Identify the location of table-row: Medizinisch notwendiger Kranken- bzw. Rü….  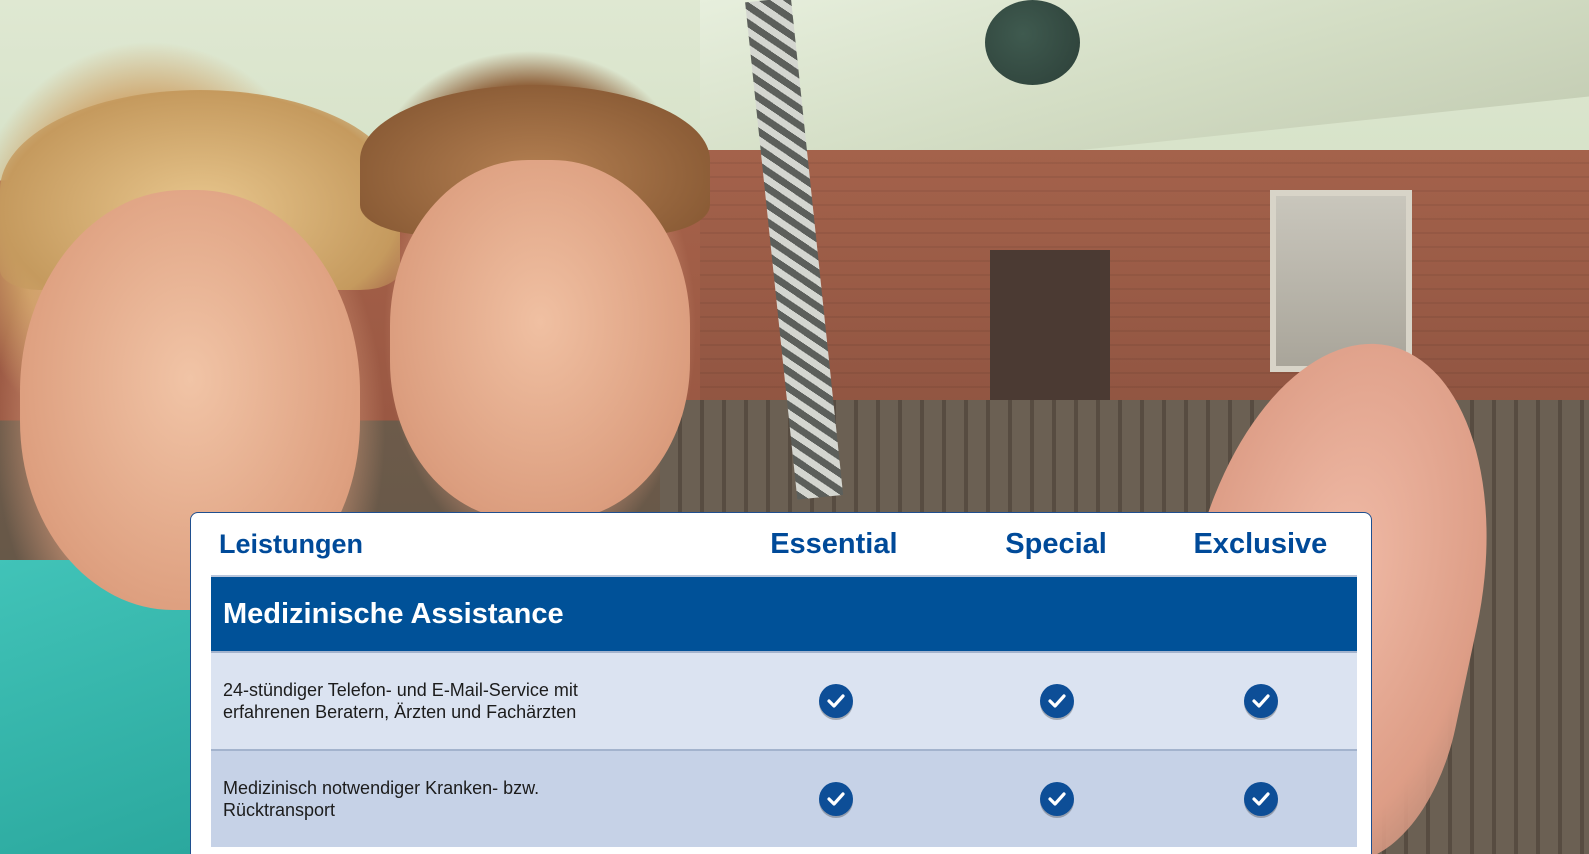
(784, 798).